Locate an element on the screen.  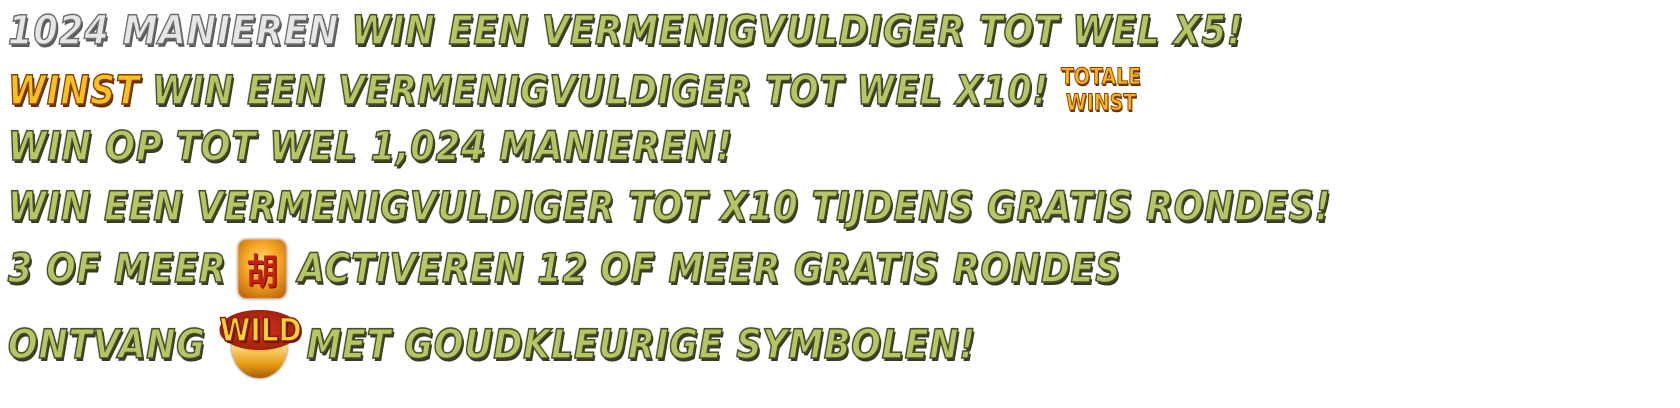
totale-winst-badge: TOTALE WINST is located at coordinates (1101, 91).